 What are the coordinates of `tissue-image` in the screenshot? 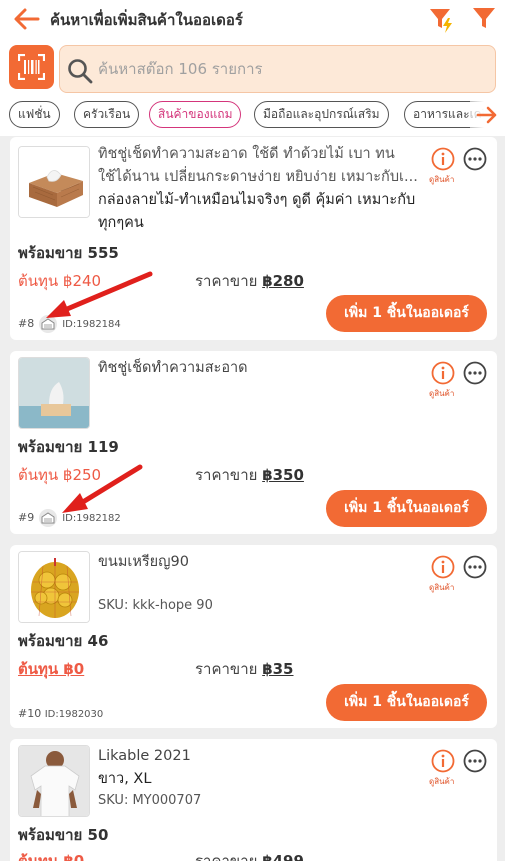 It's located at (54, 393).